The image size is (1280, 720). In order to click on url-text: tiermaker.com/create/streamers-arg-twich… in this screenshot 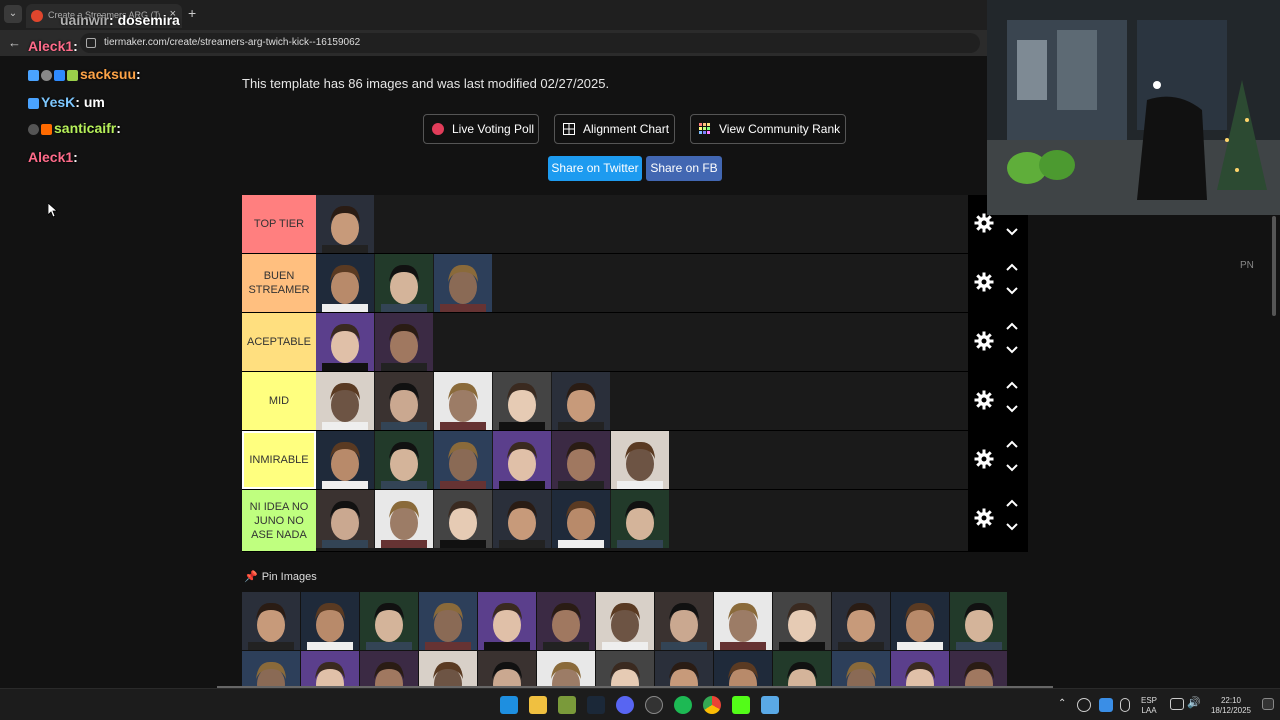, I will do `click(232, 42)`.